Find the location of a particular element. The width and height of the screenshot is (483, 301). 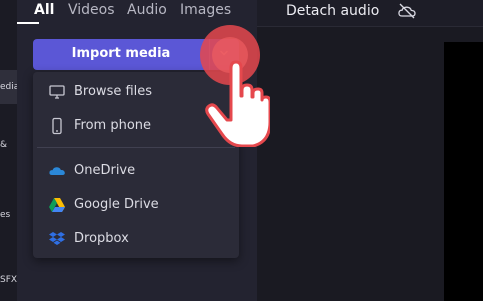

tab-images: Images is located at coordinates (205, 10).